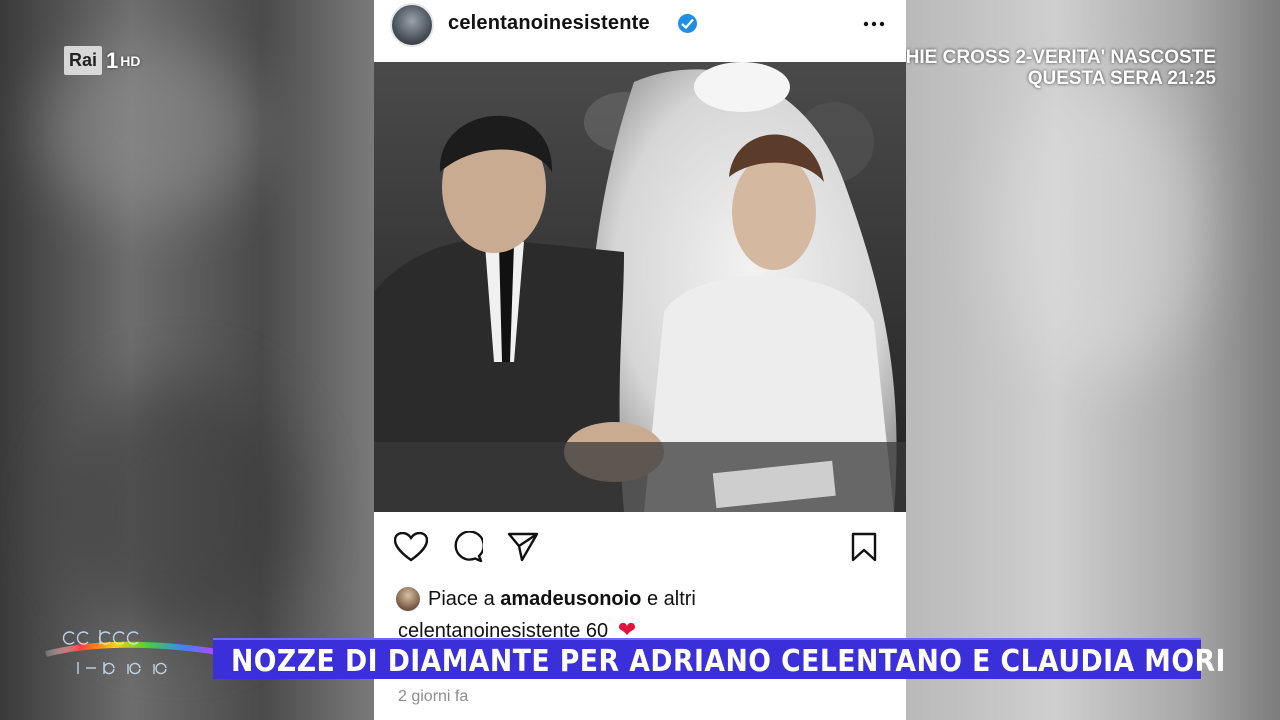 This screenshot has height=720, width=1280. I want to click on heart-icon, so click(411, 547).